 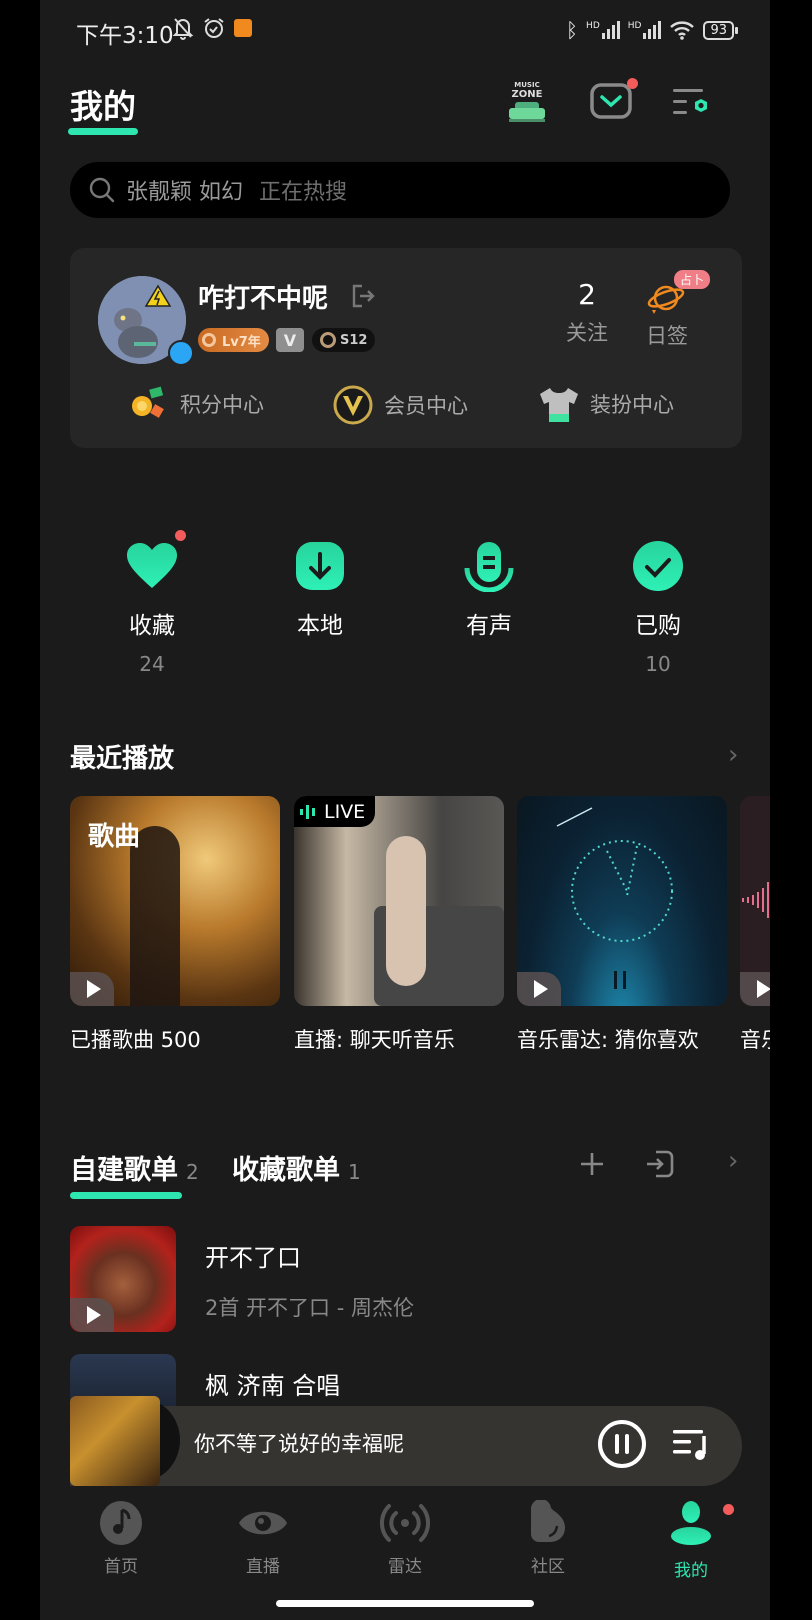 I want to click on vip-badge-text: V, so click(x=290, y=340).